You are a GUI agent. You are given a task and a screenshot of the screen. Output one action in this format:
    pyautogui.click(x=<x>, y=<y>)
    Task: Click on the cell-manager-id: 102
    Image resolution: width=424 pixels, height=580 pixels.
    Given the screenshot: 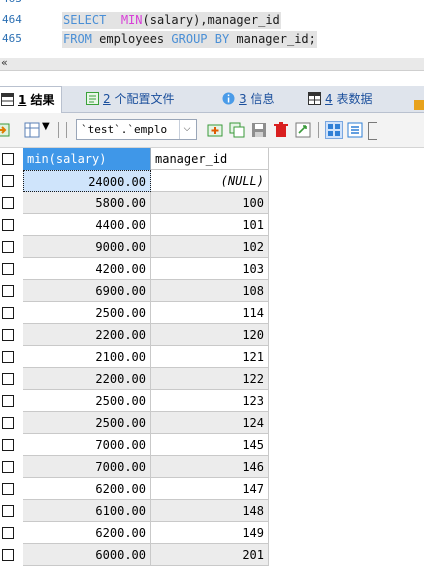 What is the action you would take?
    pyautogui.click(x=210, y=247)
    